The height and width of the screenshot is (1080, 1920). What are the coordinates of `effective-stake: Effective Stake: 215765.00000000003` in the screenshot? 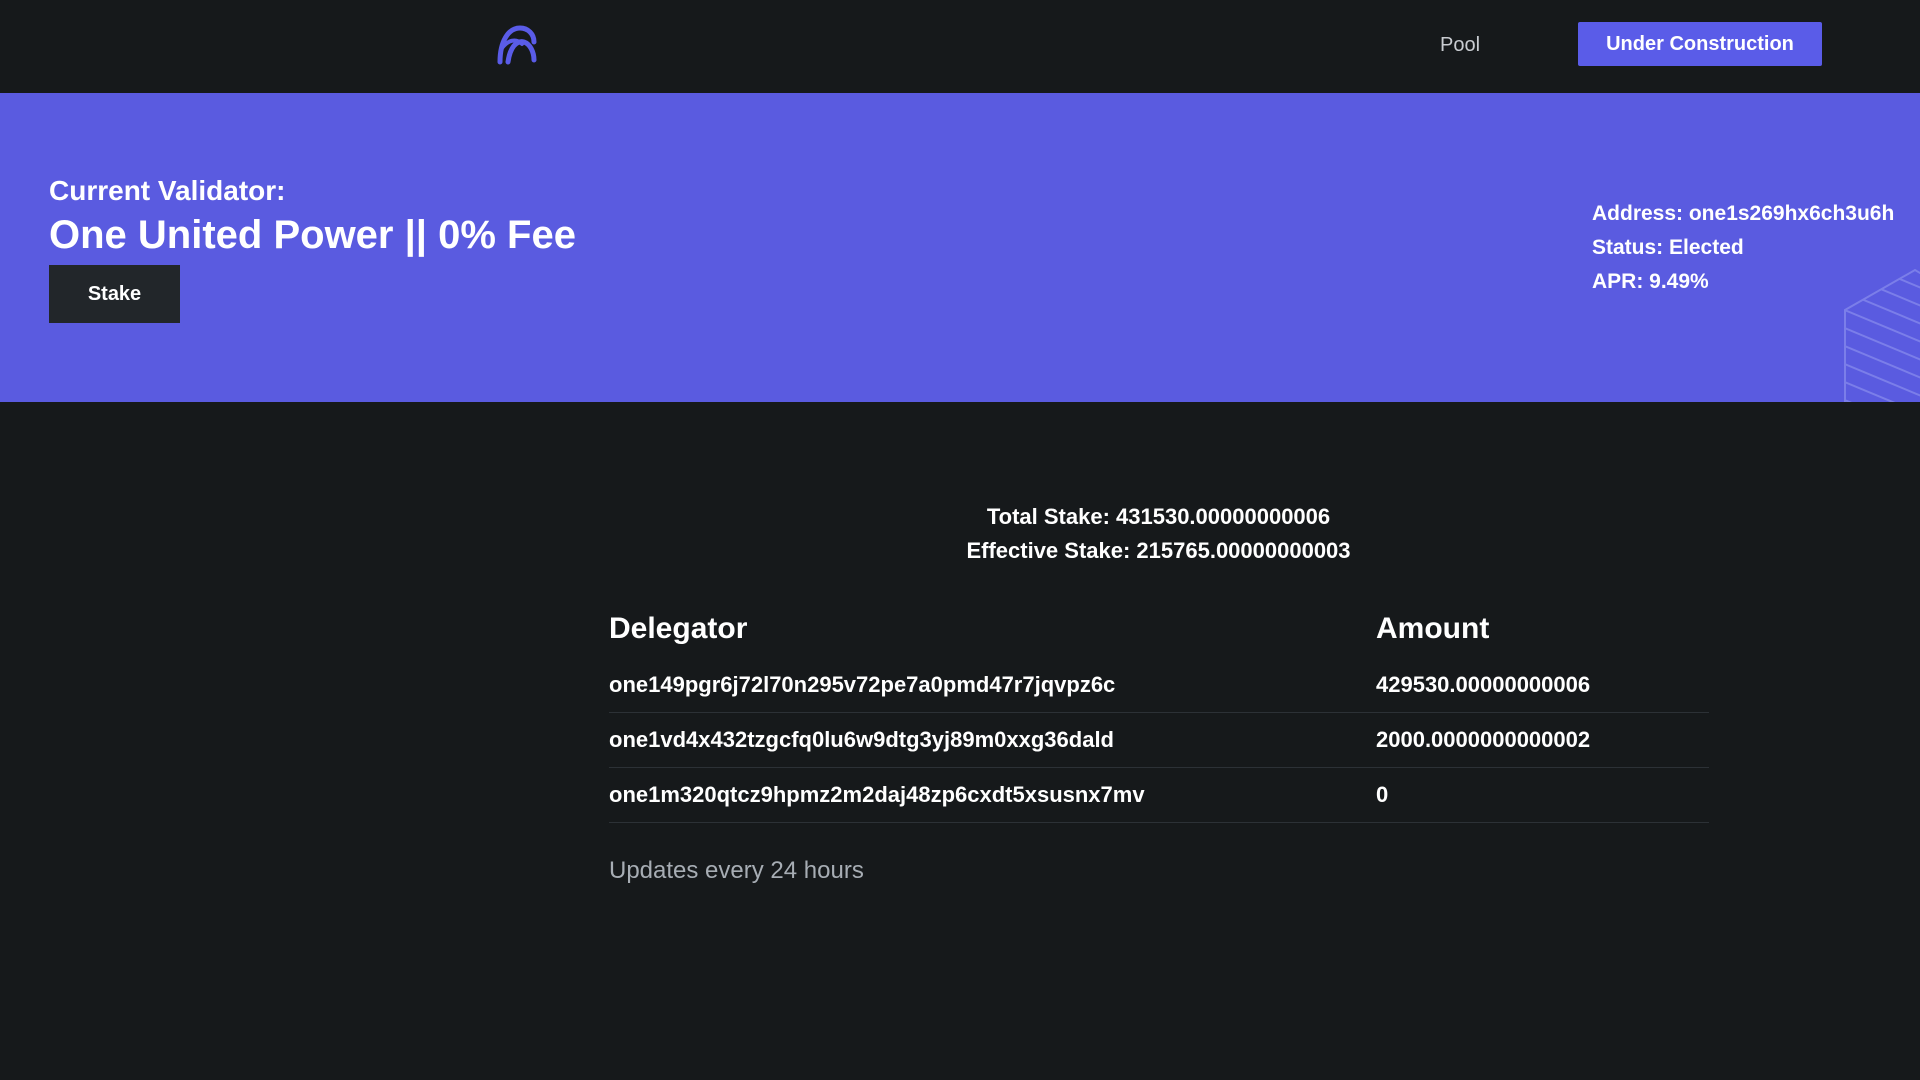 It's located at (1158, 550).